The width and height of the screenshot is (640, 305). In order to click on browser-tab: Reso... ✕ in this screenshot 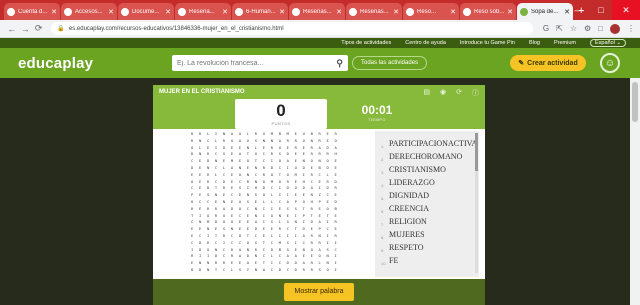, I will do `click(431, 11)`.